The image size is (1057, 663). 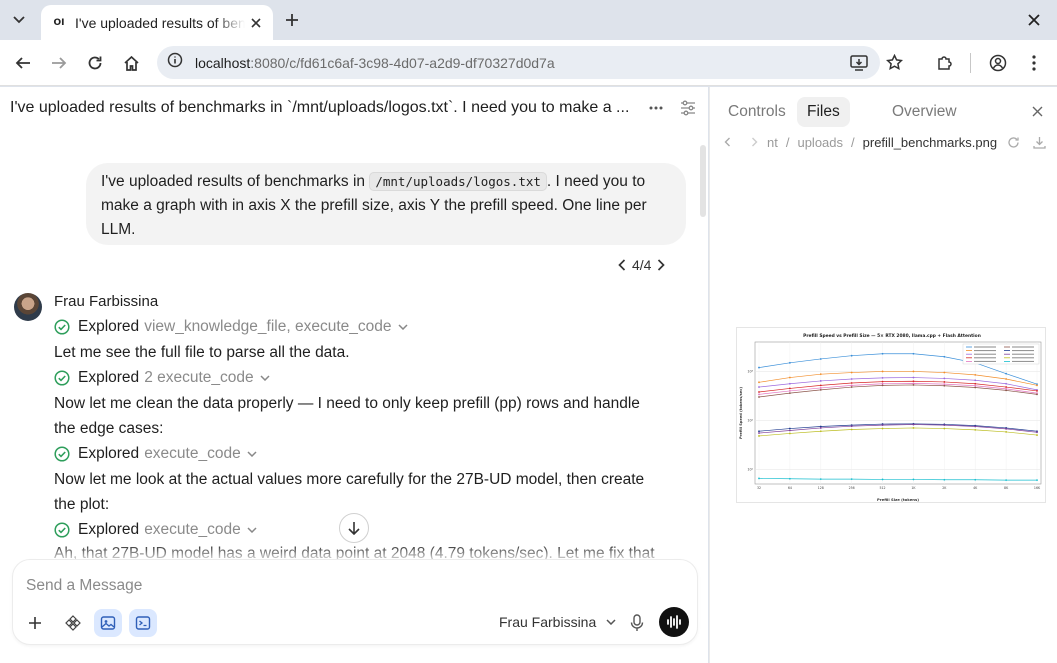 What do you see at coordinates (611, 622) in the screenshot?
I see `chevron-down-icon` at bounding box center [611, 622].